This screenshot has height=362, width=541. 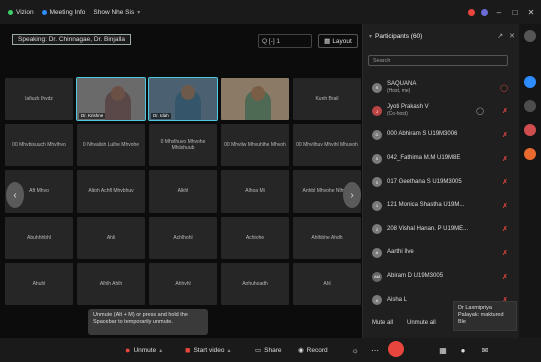 What do you see at coordinates (443, 350) in the screenshot?
I see `apps-icon: ▦` at bounding box center [443, 350].